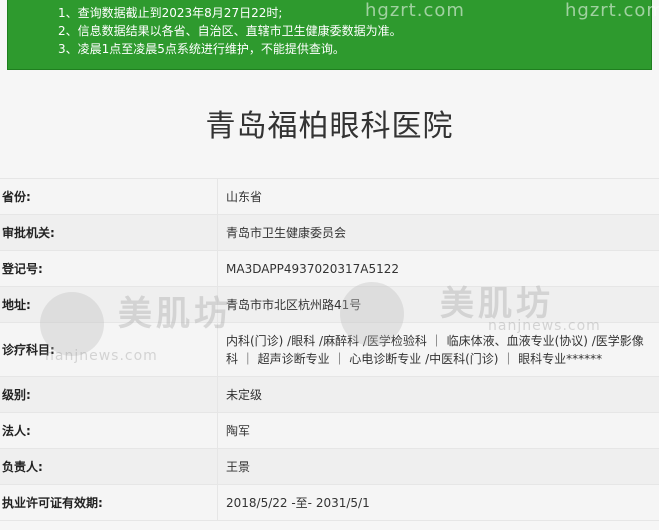 This screenshot has height=530, width=659. Describe the element at coordinates (201, 49) in the screenshot. I see `notice-line-3: 3、凌晨1点至凌晨5点系统进行维护，不能提供查询。` at that location.